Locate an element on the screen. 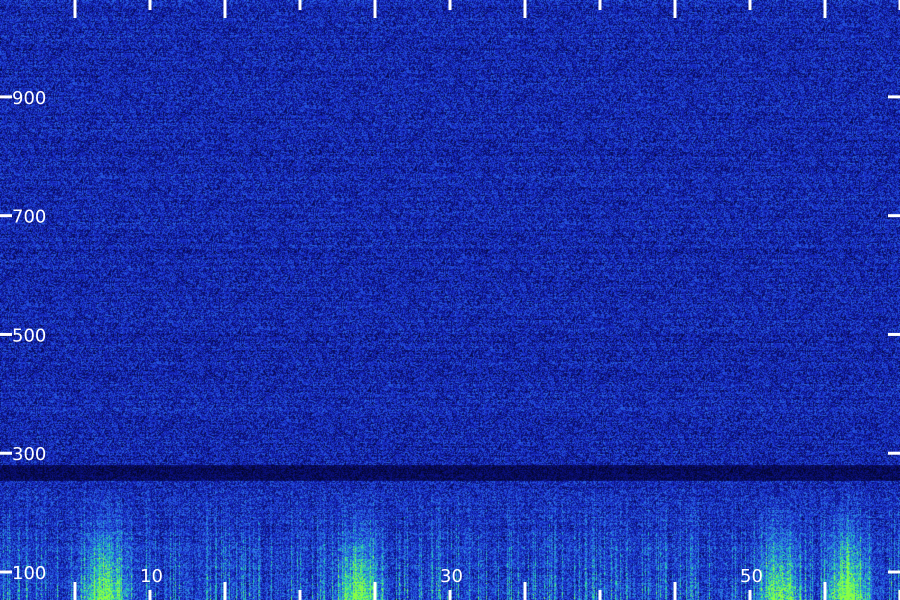  x-axis-bottom-ticks is located at coordinates (486, 591).